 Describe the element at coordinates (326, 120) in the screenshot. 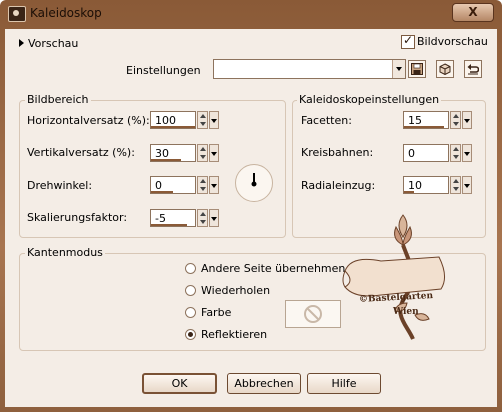

I see `facets-label: Facetten:` at that location.